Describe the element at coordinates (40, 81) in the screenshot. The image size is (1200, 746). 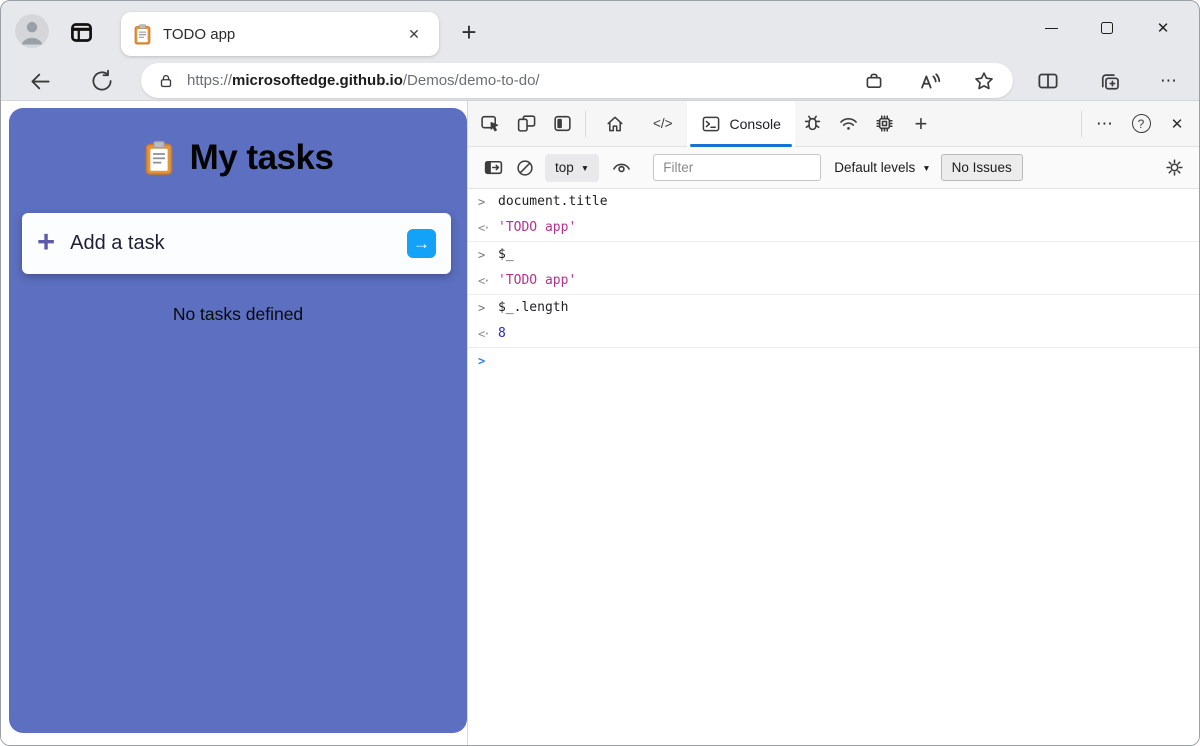
I see `back-button` at that location.